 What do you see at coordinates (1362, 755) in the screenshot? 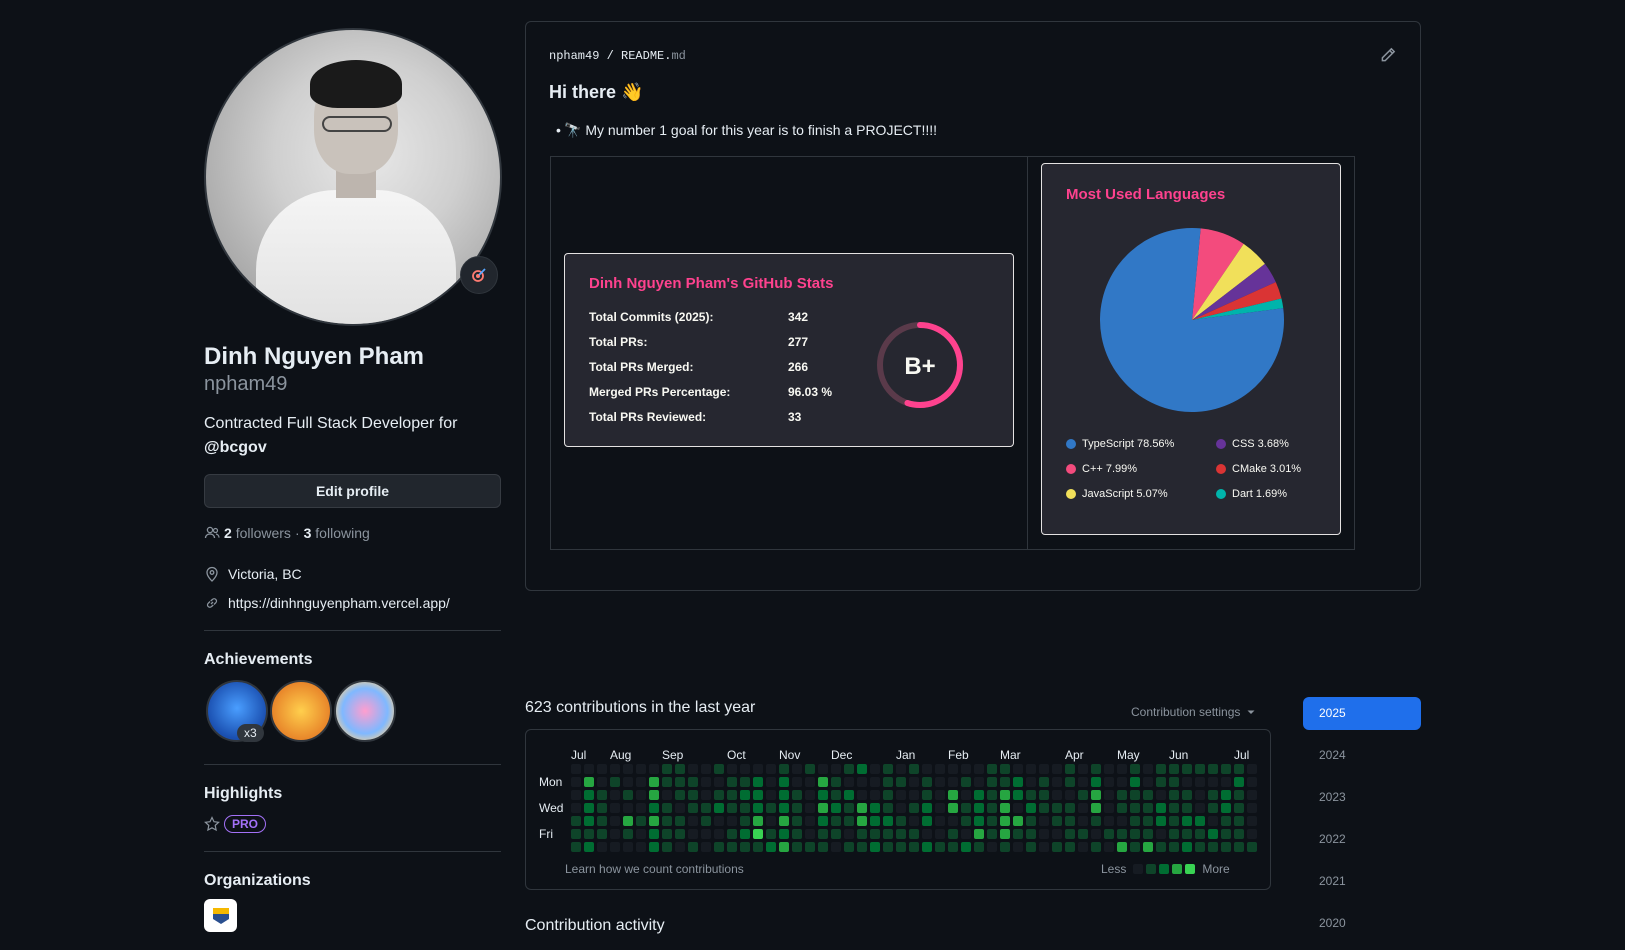
I see `year-2024: 2024` at bounding box center [1362, 755].